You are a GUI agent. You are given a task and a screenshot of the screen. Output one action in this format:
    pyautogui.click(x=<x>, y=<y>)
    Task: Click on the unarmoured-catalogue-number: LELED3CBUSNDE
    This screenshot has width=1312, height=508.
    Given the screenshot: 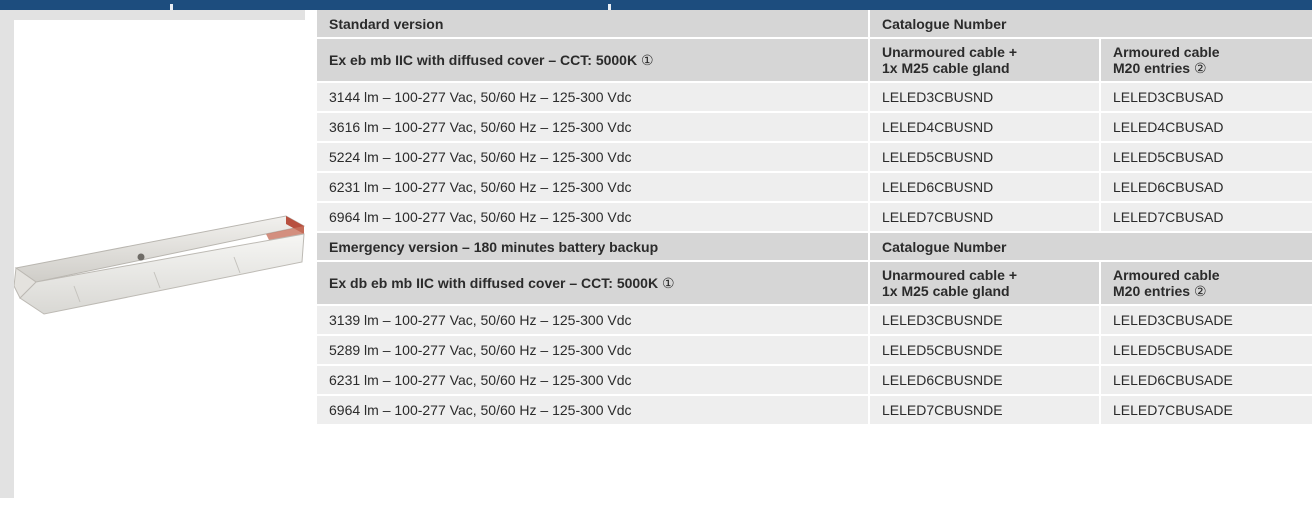 What is the action you would take?
    pyautogui.click(x=985, y=320)
    